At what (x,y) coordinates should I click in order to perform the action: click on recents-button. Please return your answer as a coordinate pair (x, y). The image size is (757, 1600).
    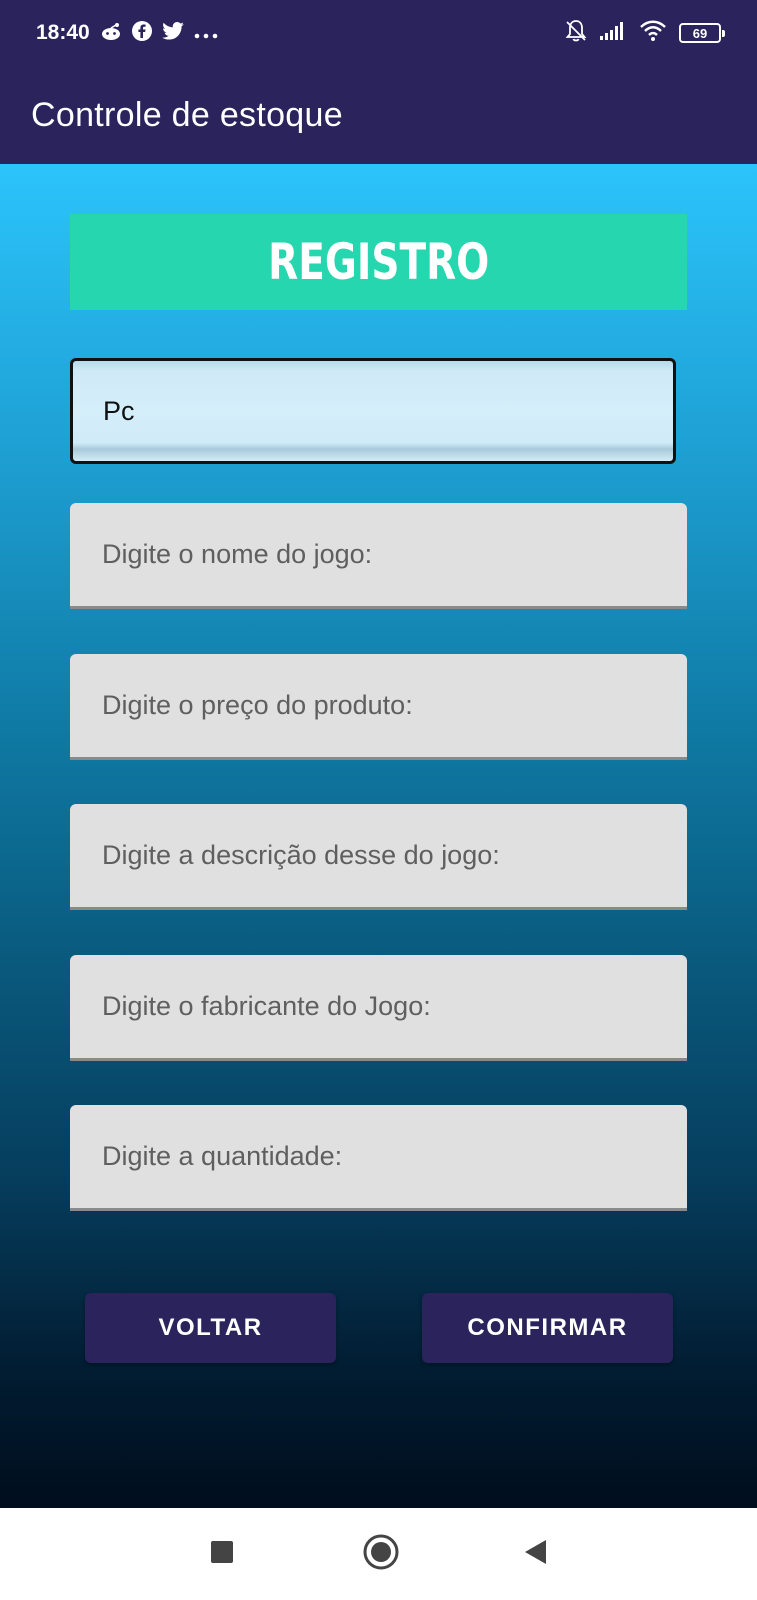
    Looking at the image, I should click on (222, 1554).